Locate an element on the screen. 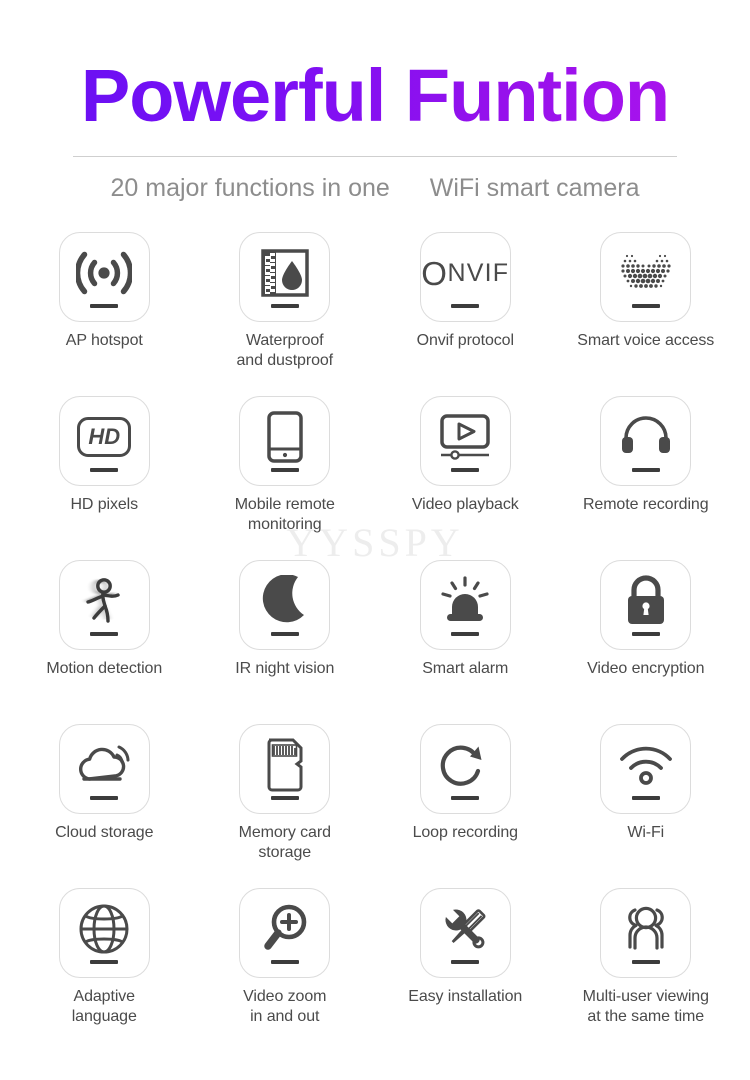  feature-label: AP hotspot is located at coordinates (104, 341).